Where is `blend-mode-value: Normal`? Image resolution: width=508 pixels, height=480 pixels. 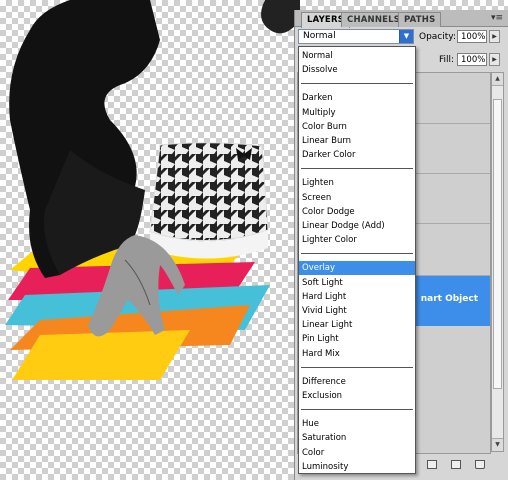
blend-mode-value: Normal is located at coordinates (319, 36).